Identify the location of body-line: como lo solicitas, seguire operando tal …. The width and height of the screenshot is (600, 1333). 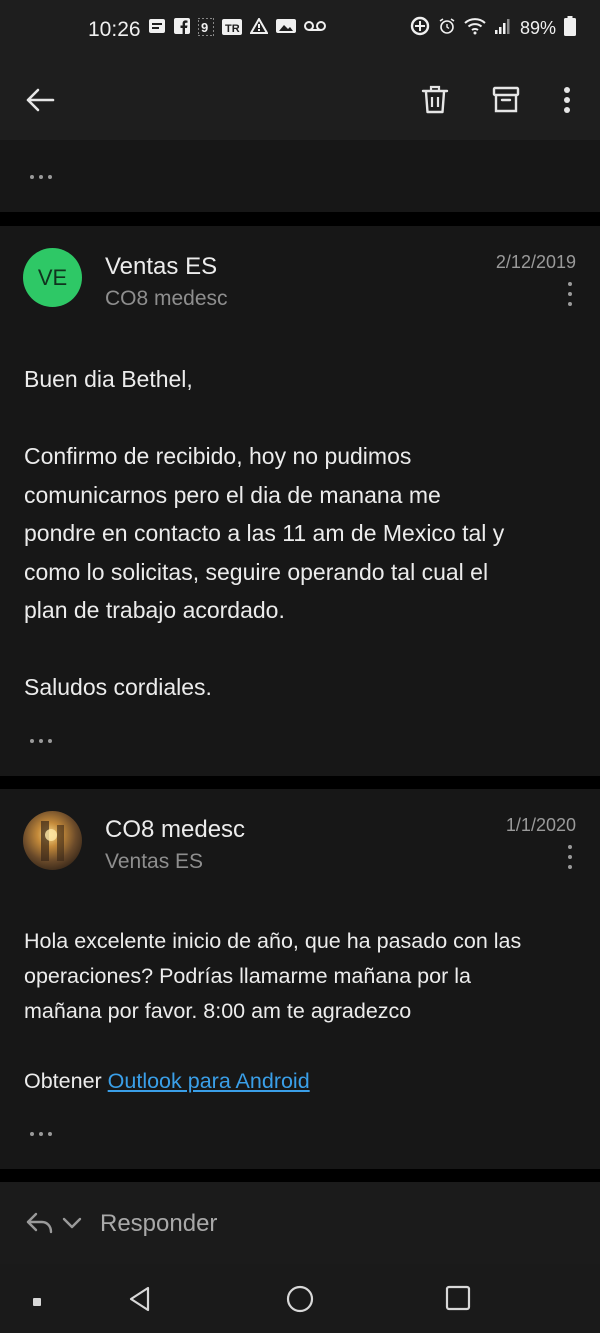
(256, 571).